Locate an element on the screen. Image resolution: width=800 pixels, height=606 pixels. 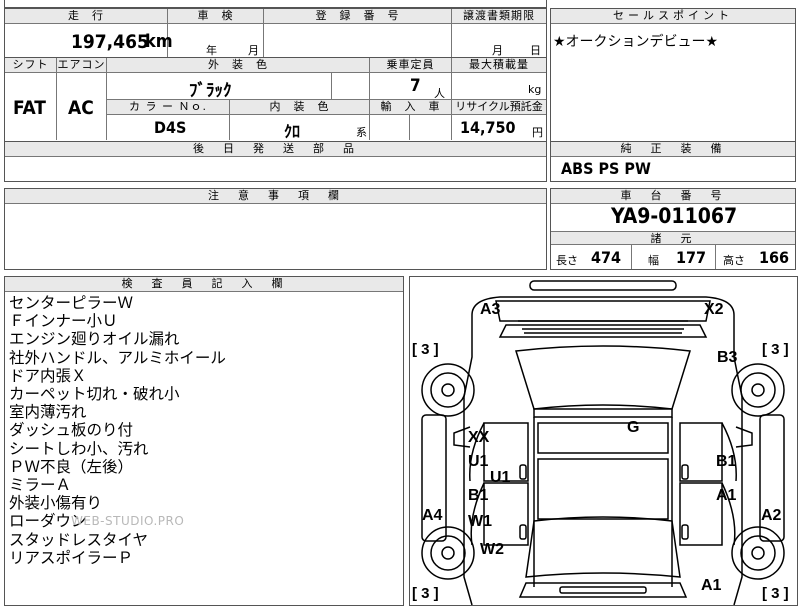
ext-color-cell: ﾌﾞﾗｯｸ is located at coordinates (219, 87).